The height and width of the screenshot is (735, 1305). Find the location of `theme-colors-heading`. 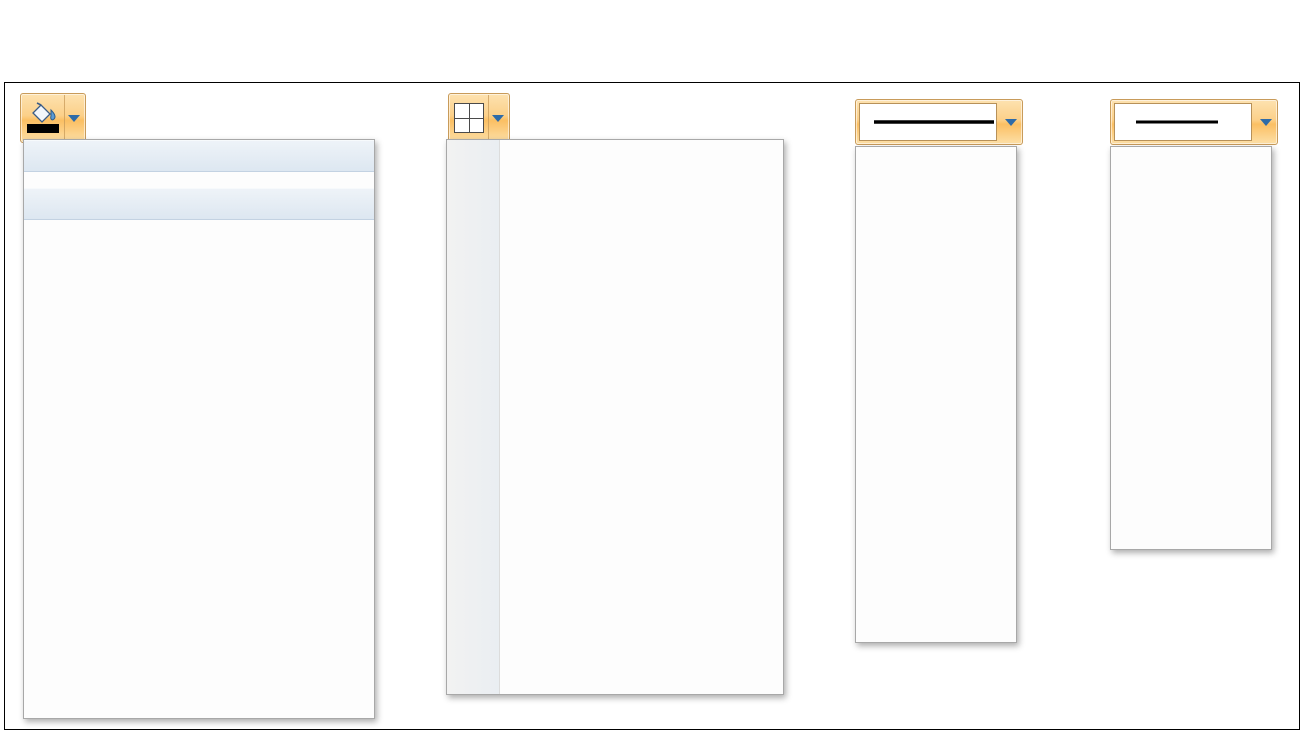

theme-colors-heading is located at coordinates (199, 156).